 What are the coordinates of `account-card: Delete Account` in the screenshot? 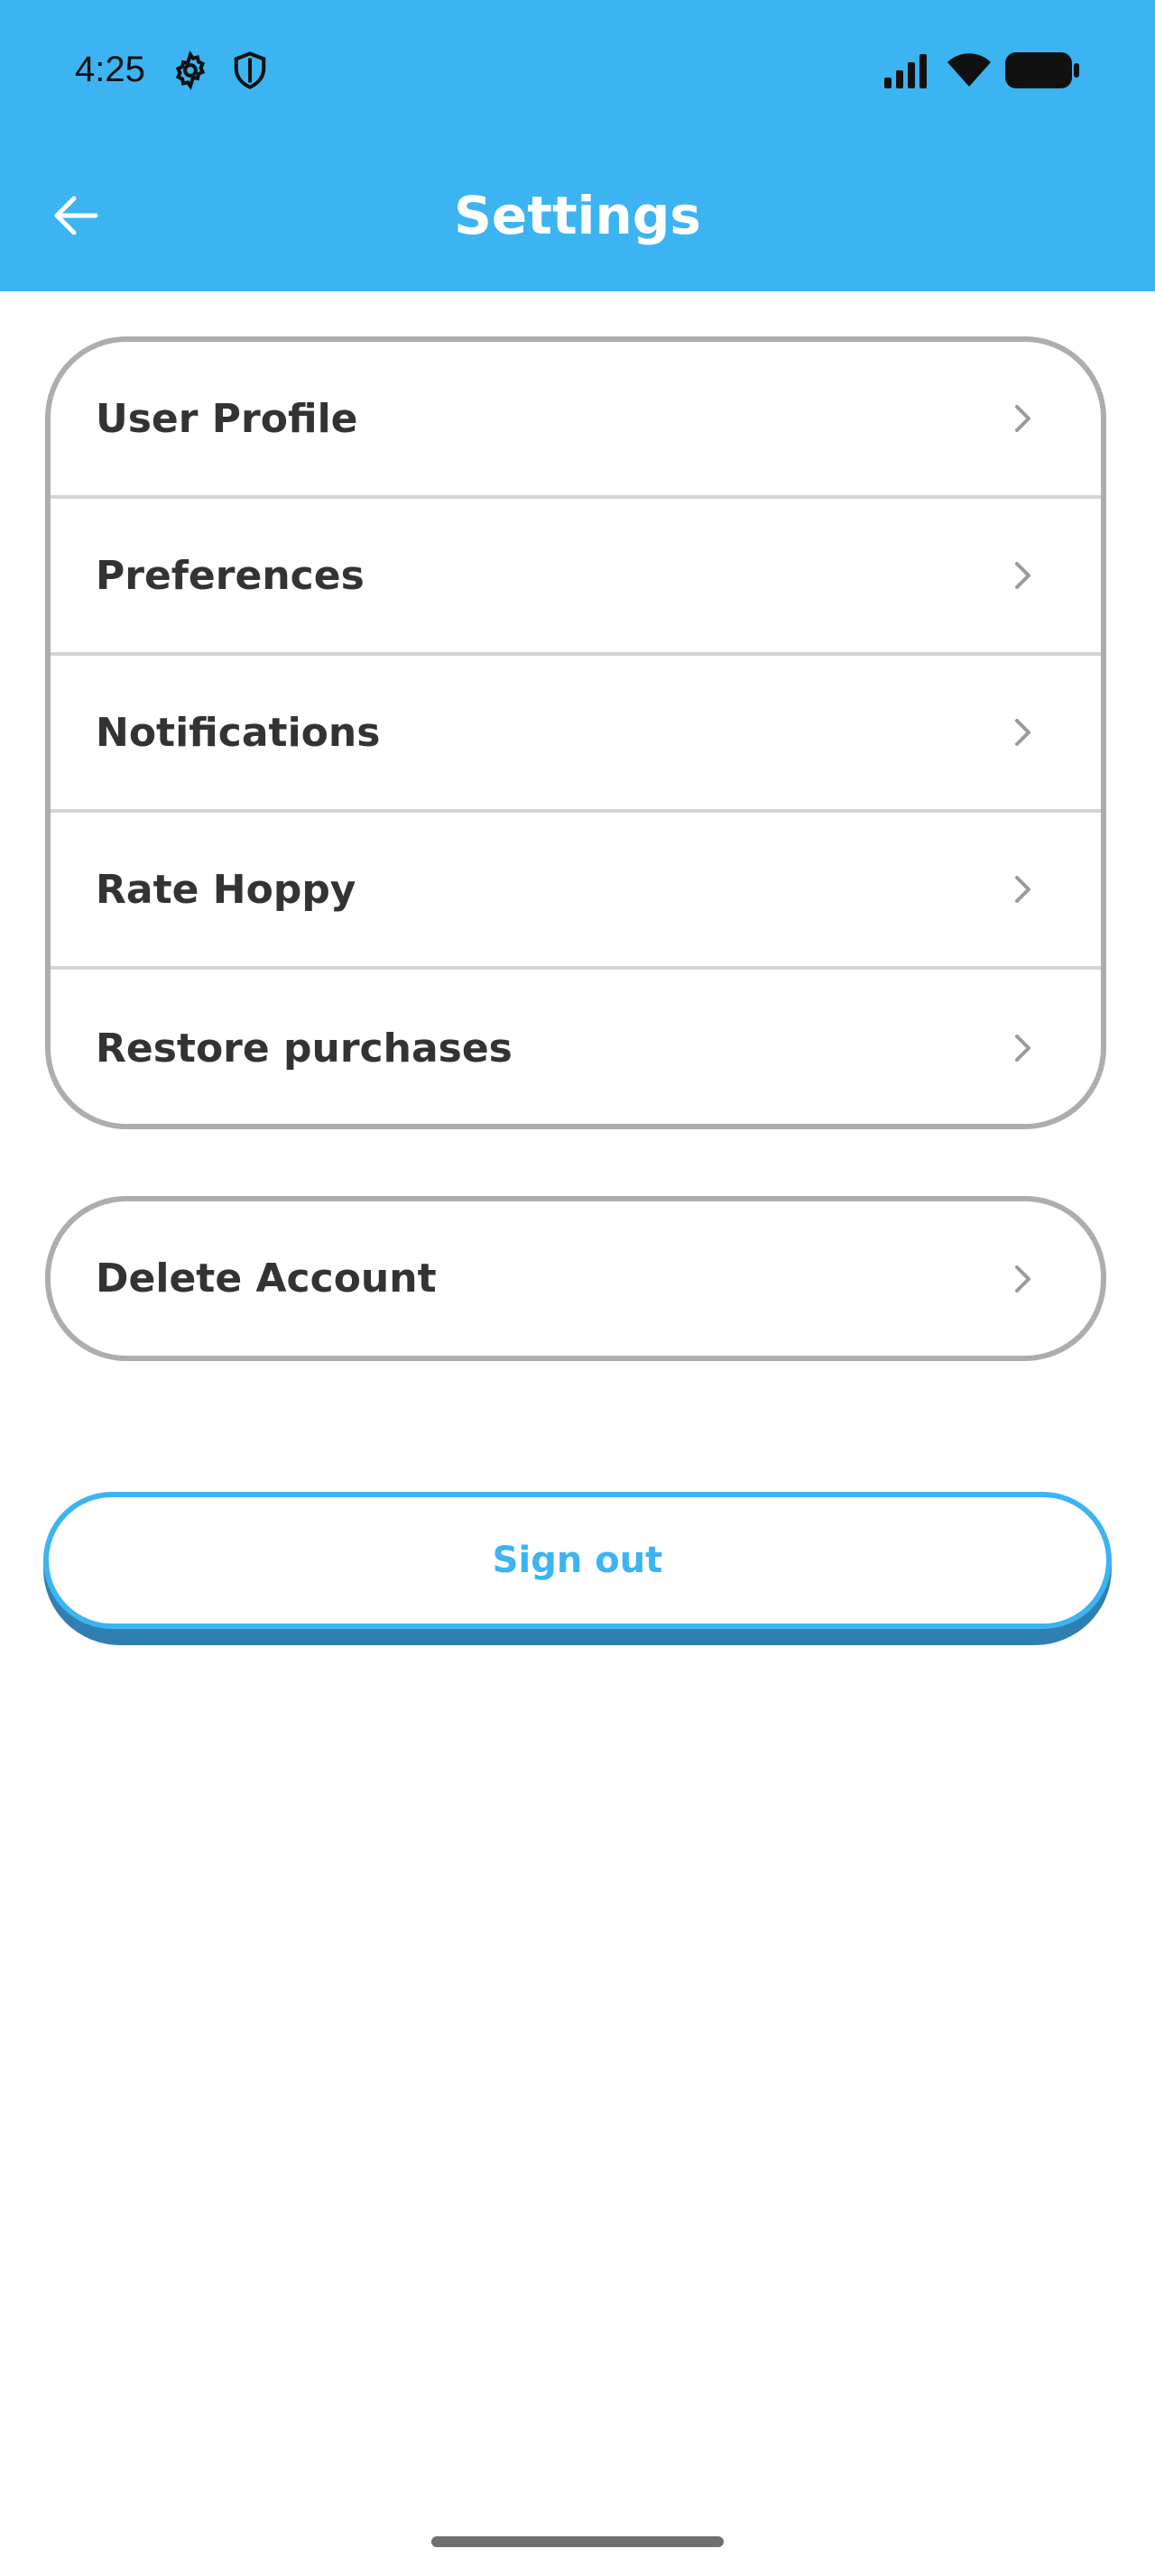 It's located at (575, 1279).